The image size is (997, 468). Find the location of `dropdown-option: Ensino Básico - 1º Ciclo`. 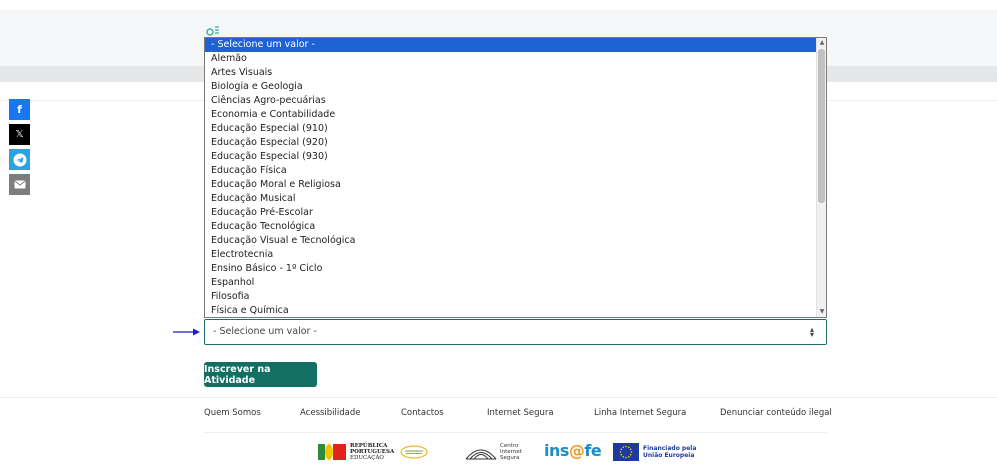

dropdown-option: Ensino Básico - 1º Ciclo is located at coordinates (515, 269).